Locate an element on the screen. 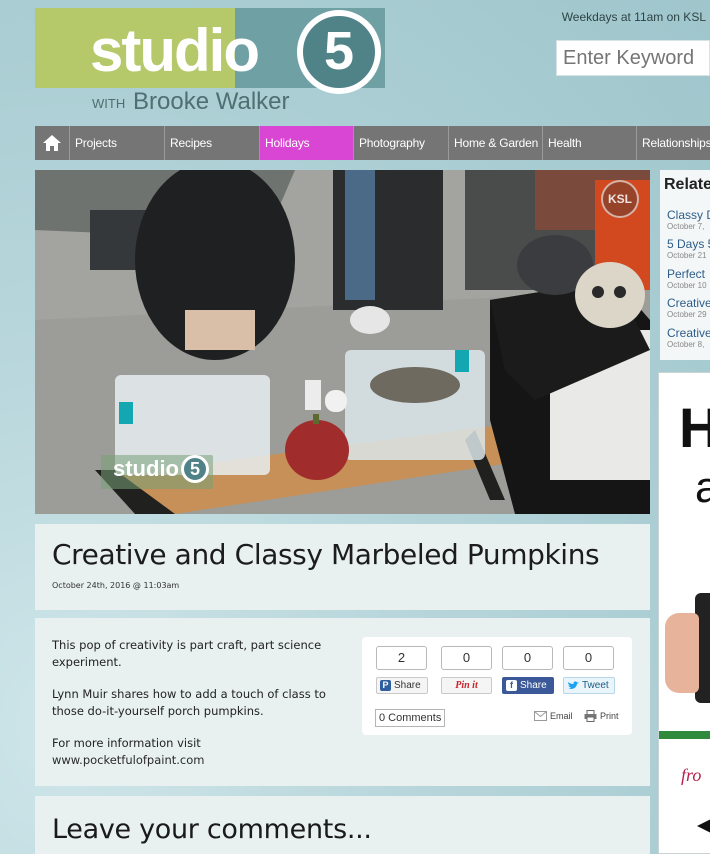 This screenshot has width=710, height=854. article-title: Creative and Classy Marbeled Pumpkins is located at coordinates (326, 554).